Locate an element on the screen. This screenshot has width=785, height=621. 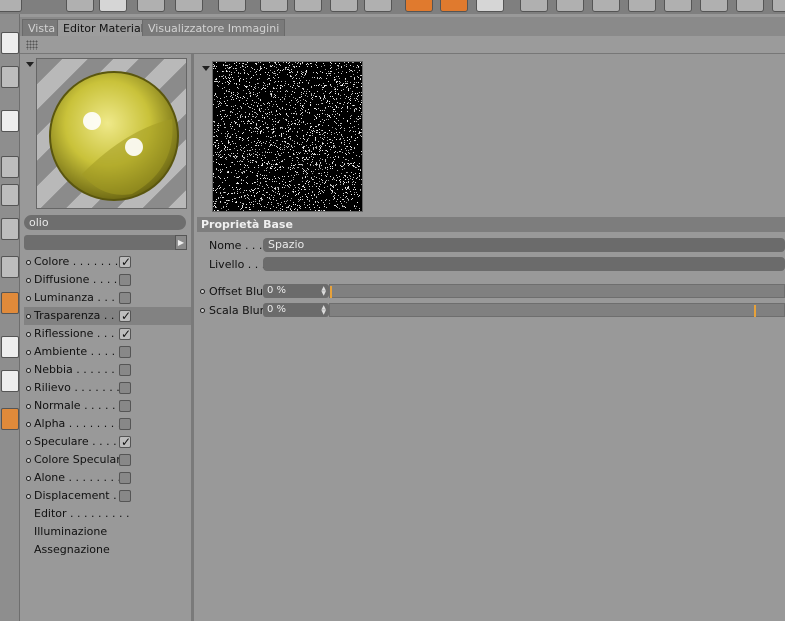
offset-blur-slider is located at coordinates (557, 291).